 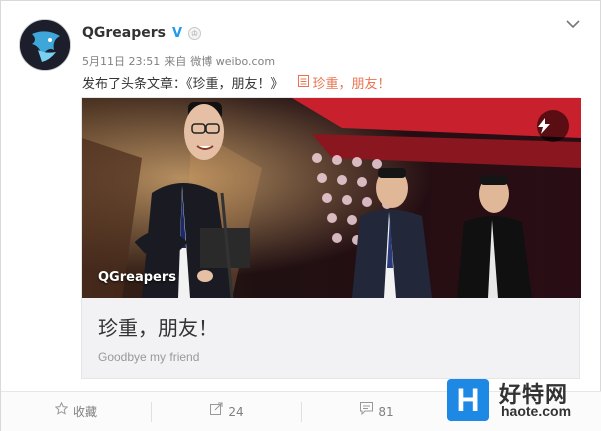 I want to click on post-meta: 5月11日 23:51 来自 微博 weibo.com, so click(x=178, y=61).